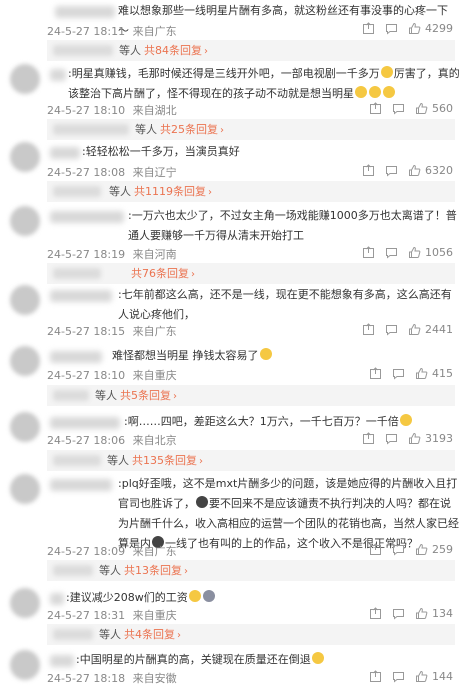 Image resolution: width=465 pixels, height=690 pixels. What do you see at coordinates (86, 31) in the screenshot?
I see `comment-date: 24-5-27 18:11` at bounding box center [86, 31].